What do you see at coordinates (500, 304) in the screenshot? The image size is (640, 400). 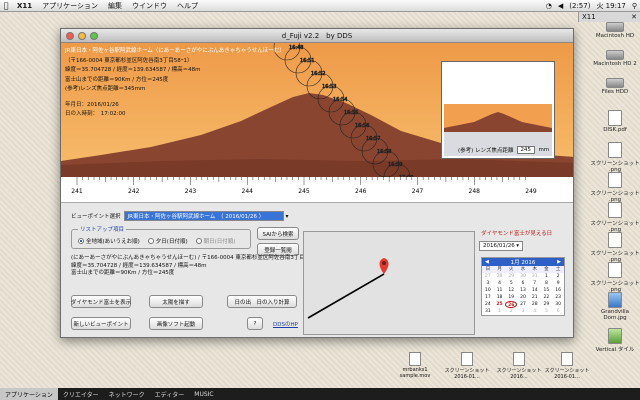 I see `calendar-day: 25` at bounding box center [500, 304].